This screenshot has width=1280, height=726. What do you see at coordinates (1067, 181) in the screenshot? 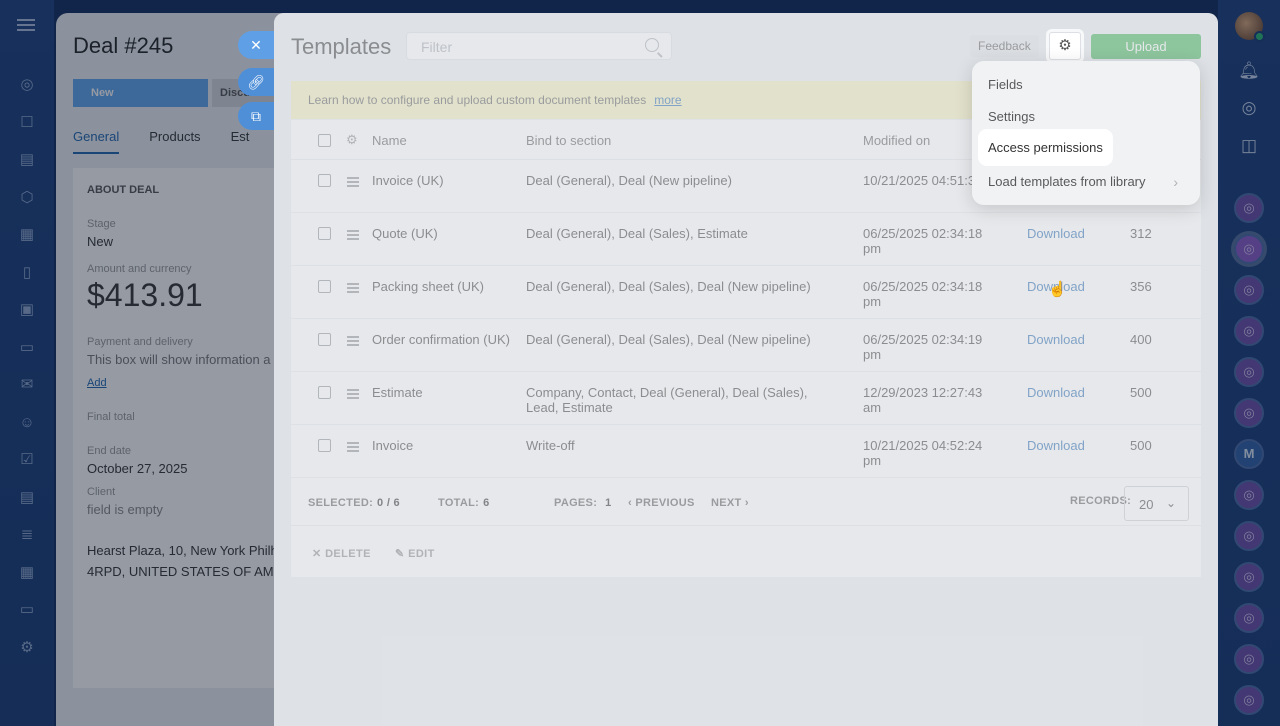
I see `menu-item-load-templates: Load templates from library` at bounding box center [1067, 181].